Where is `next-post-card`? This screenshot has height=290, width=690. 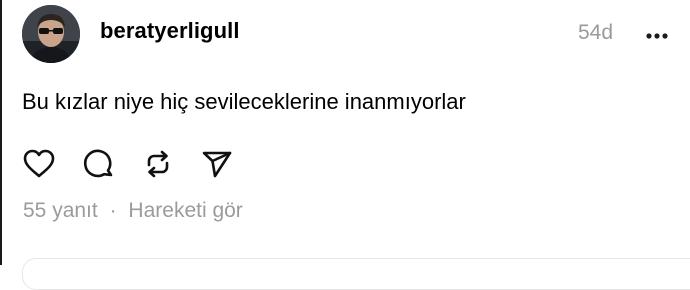
next-post-card is located at coordinates (356, 274).